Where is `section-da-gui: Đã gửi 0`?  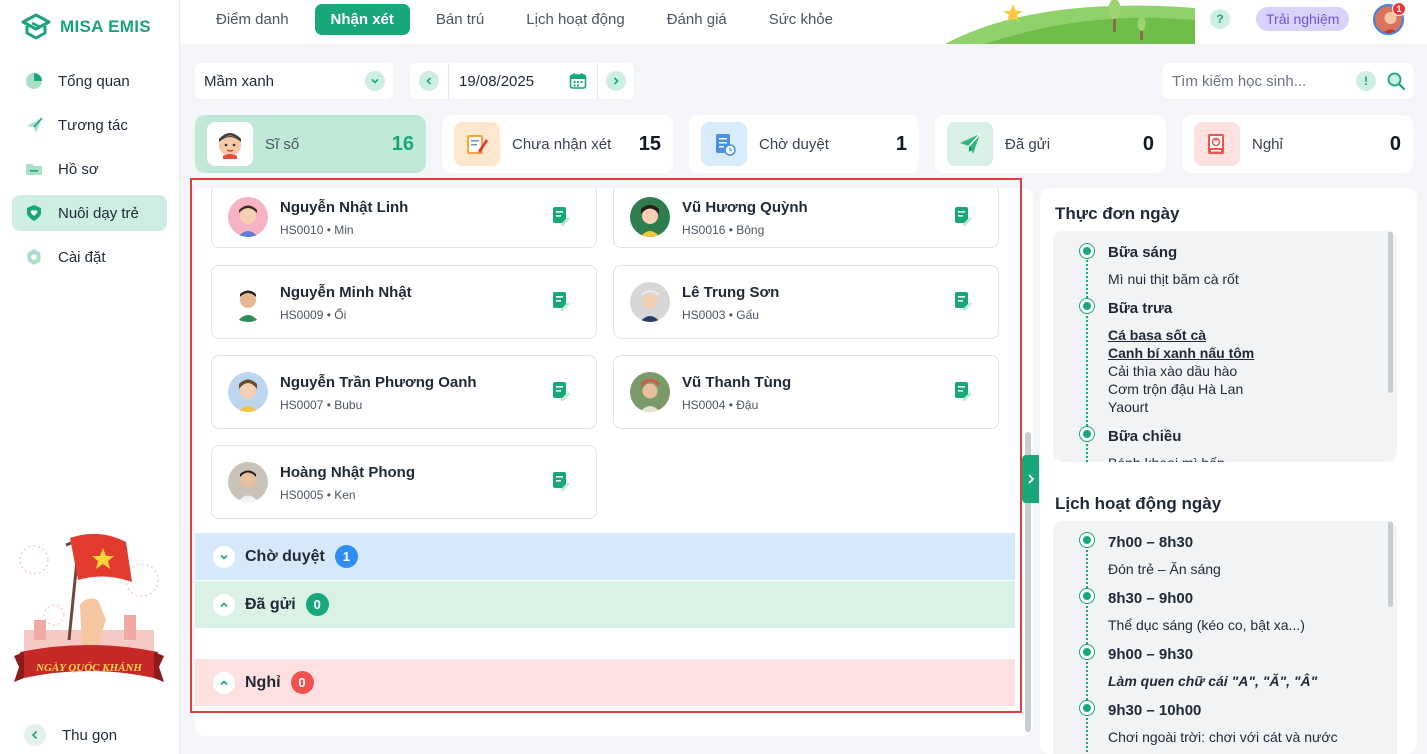
section-da-gui: Đã gửi 0 is located at coordinates (605, 604).